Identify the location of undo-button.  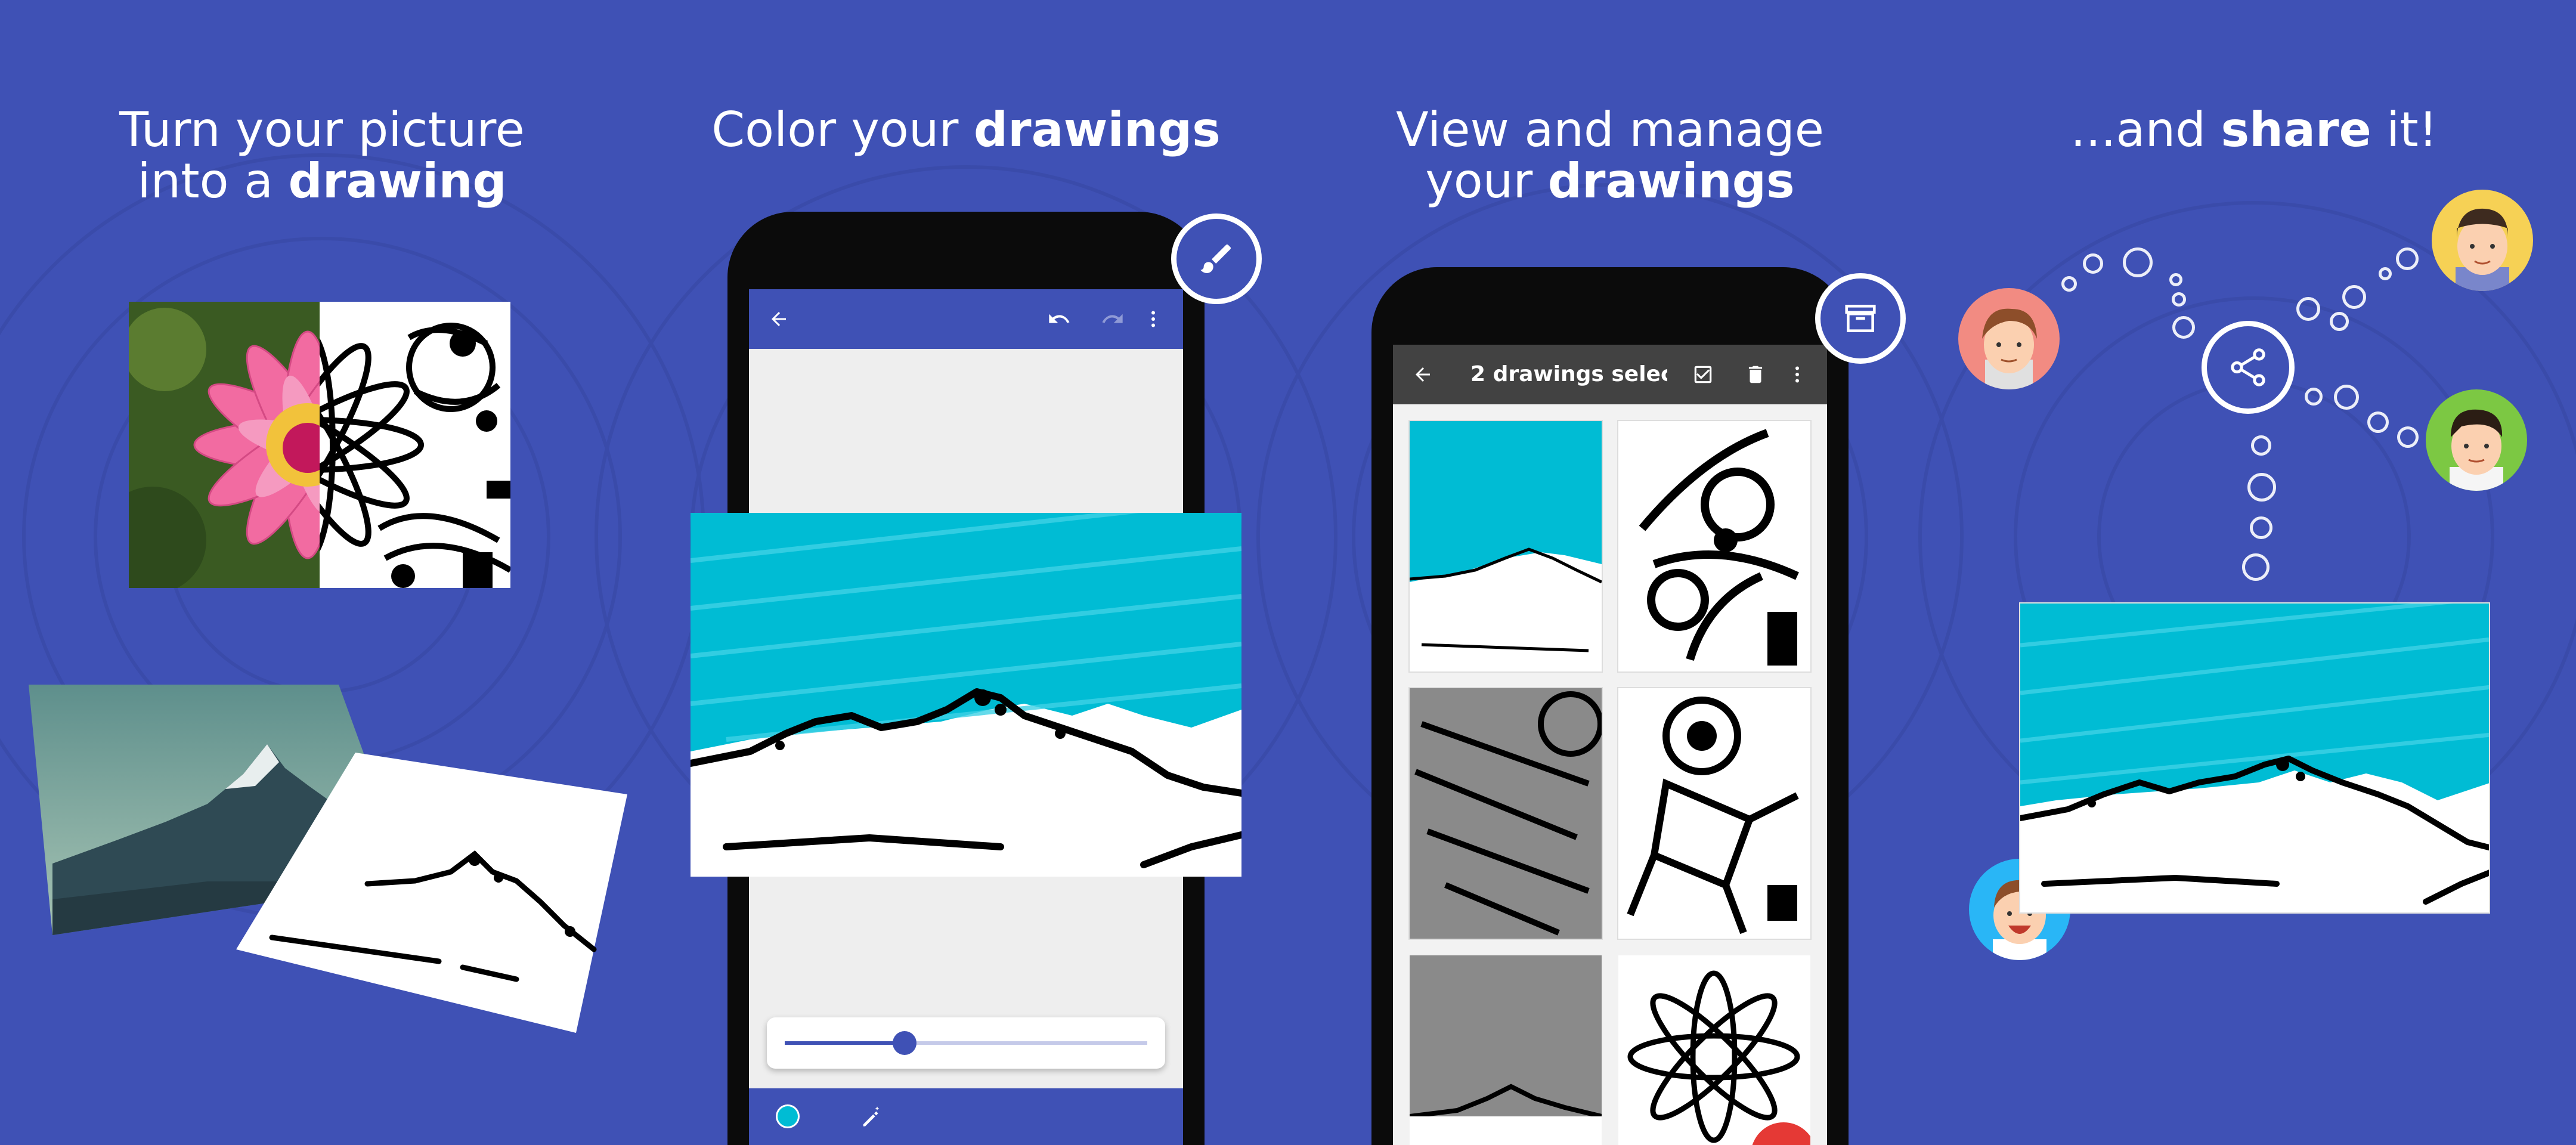
(1059, 319).